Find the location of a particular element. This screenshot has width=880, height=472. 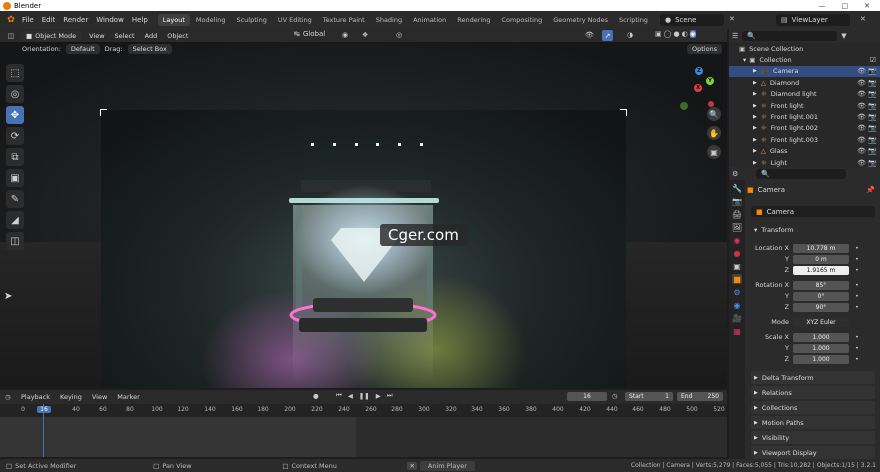

pause-icon: ❚❚ is located at coordinates (364, 396).